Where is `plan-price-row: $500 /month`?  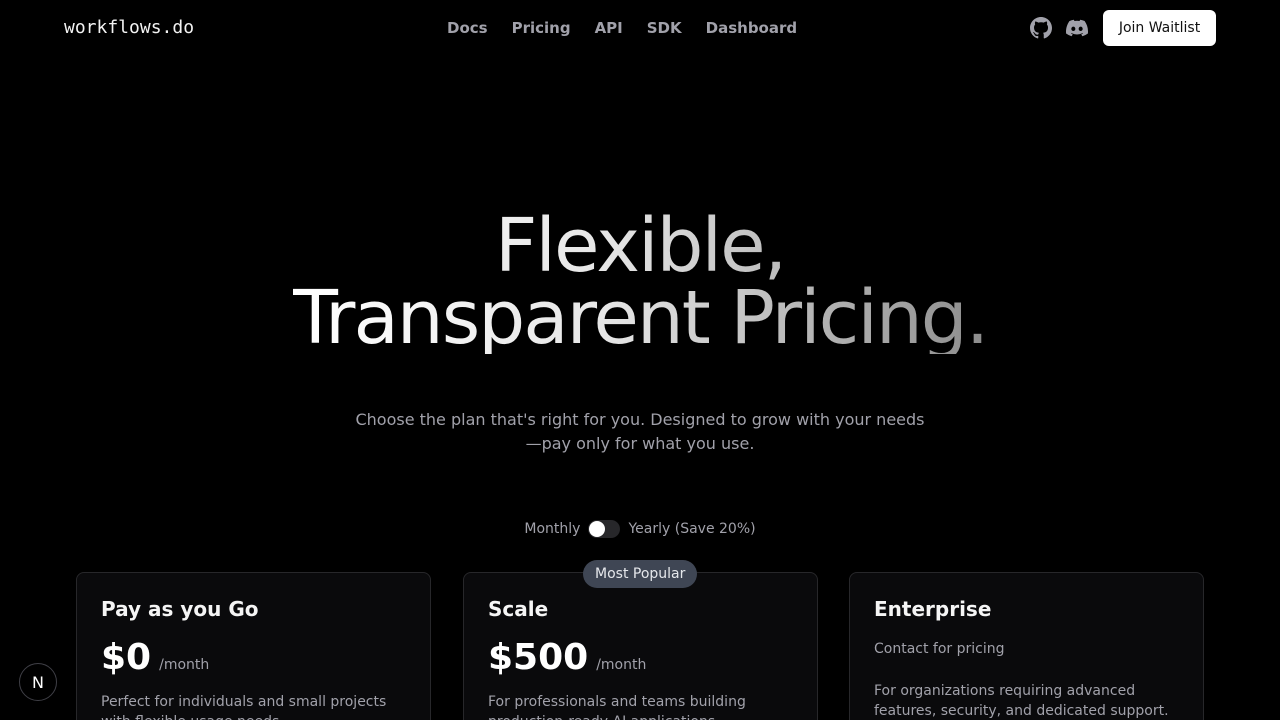 plan-price-row: $500 /month is located at coordinates (640, 657).